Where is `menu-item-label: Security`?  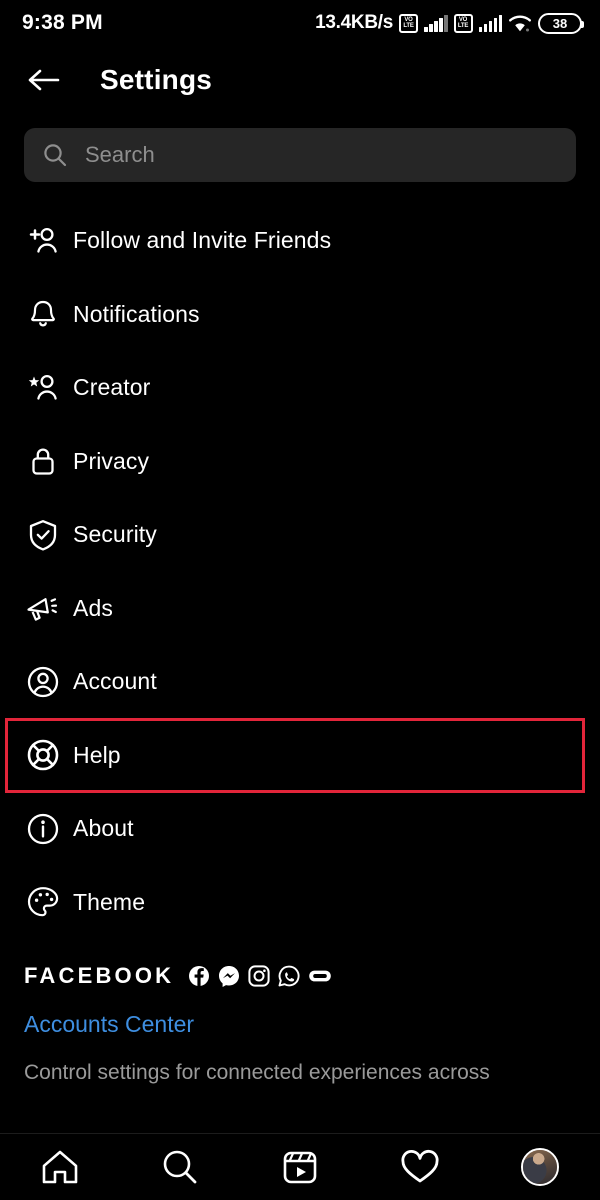 menu-item-label: Security is located at coordinates (115, 534).